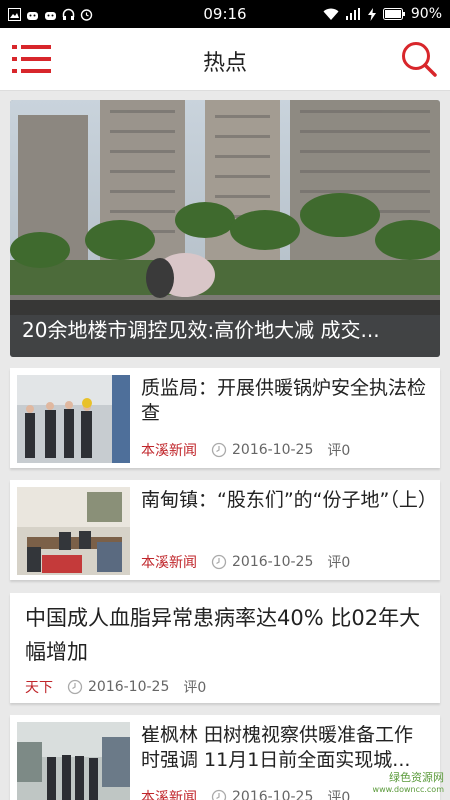  What do you see at coordinates (408, 783) in the screenshot?
I see `watermark: 绿色资源网 www.downcc.com` at bounding box center [408, 783].